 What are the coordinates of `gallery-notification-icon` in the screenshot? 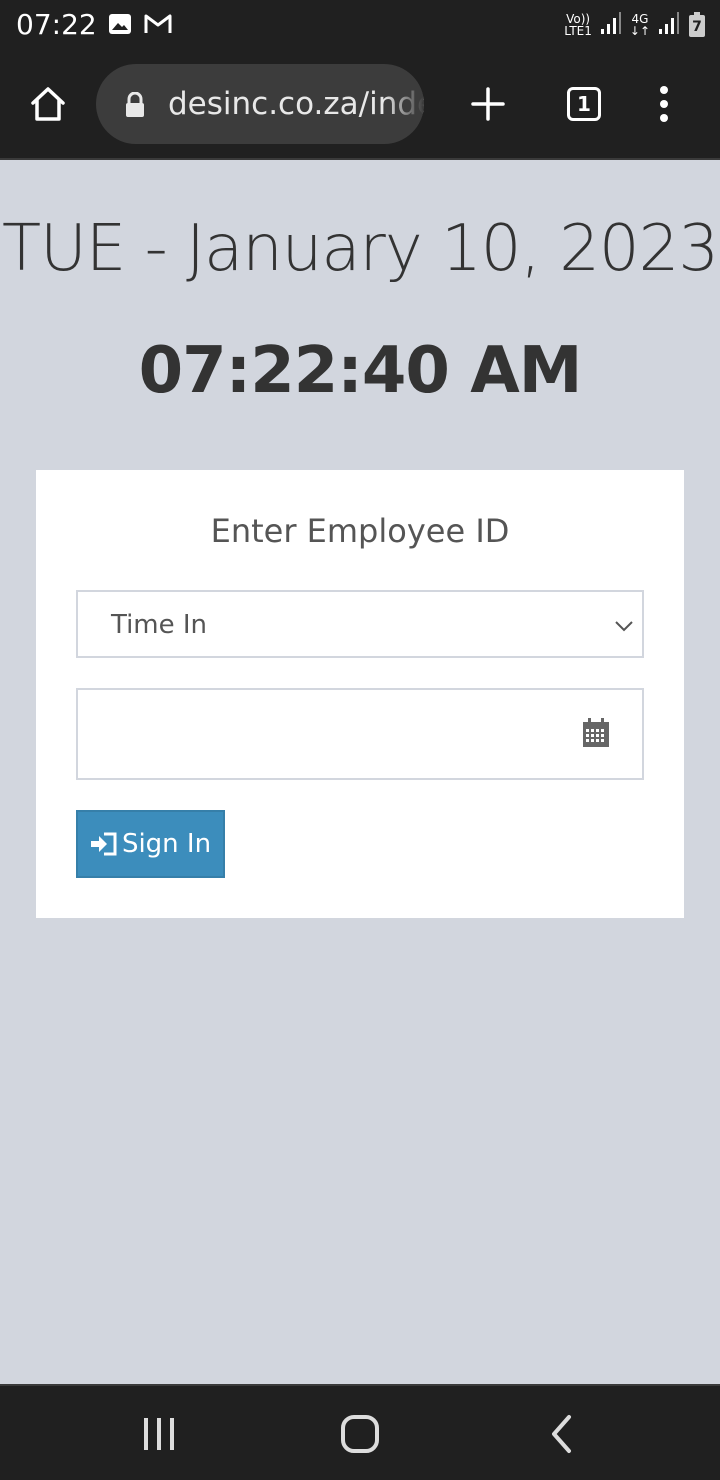 It's located at (120, 26).